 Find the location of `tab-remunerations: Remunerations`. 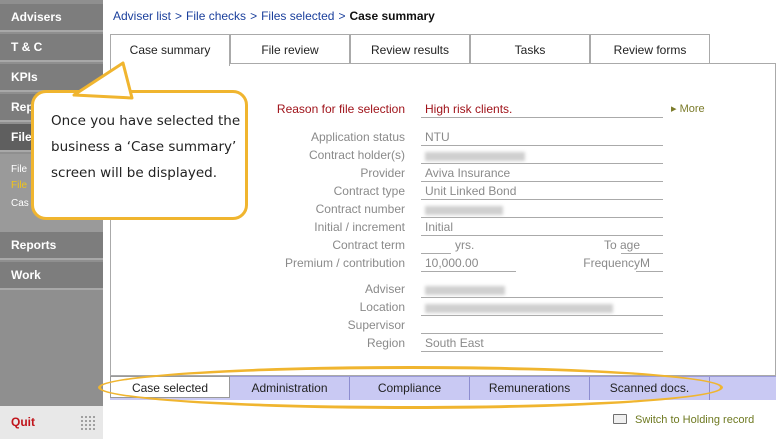

tab-remunerations: Remunerations is located at coordinates (530, 388).